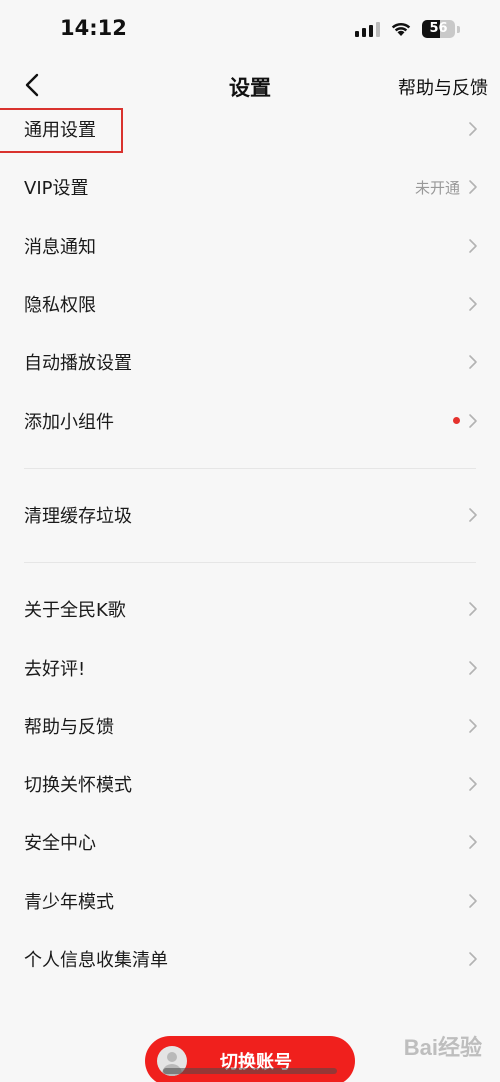 The width and height of the screenshot is (500, 1082). Describe the element at coordinates (250, 187) in the screenshot. I see `settings-row: VIP设置 未开通` at that location.